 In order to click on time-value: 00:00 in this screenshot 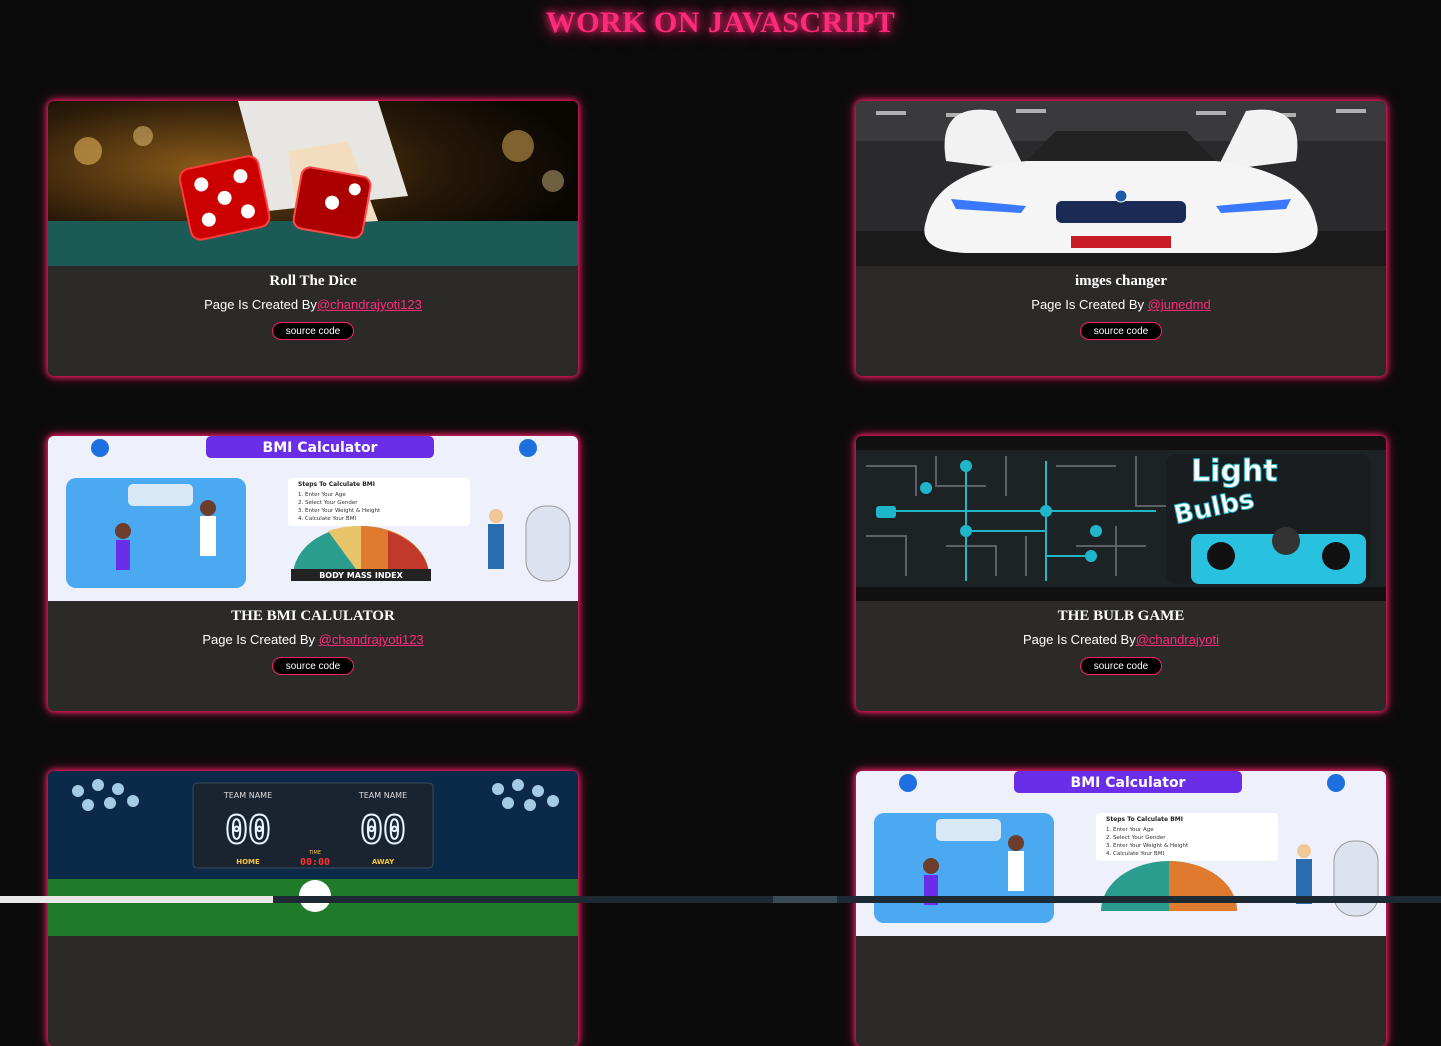, I will do `click(315, 862)`.